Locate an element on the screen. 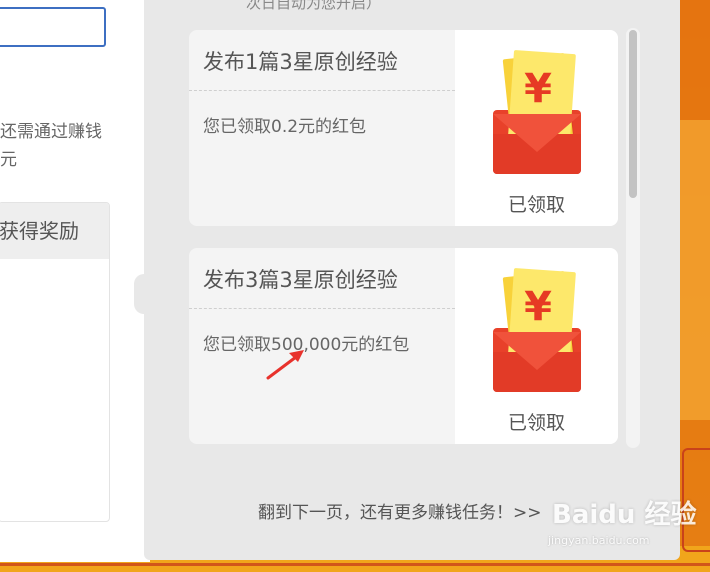 This screenshot has height=572, width=710. modal-scrollbar-thumb is located at coordinates (633, 114).